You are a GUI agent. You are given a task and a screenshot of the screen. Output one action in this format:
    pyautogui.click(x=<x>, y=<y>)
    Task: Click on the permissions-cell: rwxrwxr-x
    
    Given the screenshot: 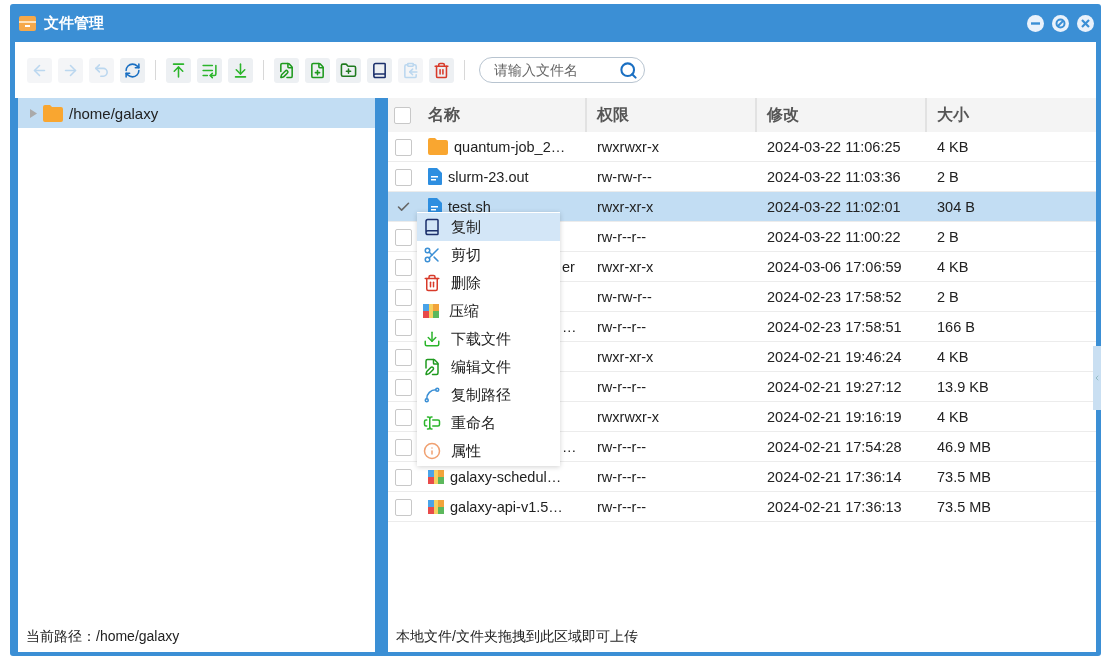 What is the action you would take?
    pyautogui.click(x=628, y=416)
    